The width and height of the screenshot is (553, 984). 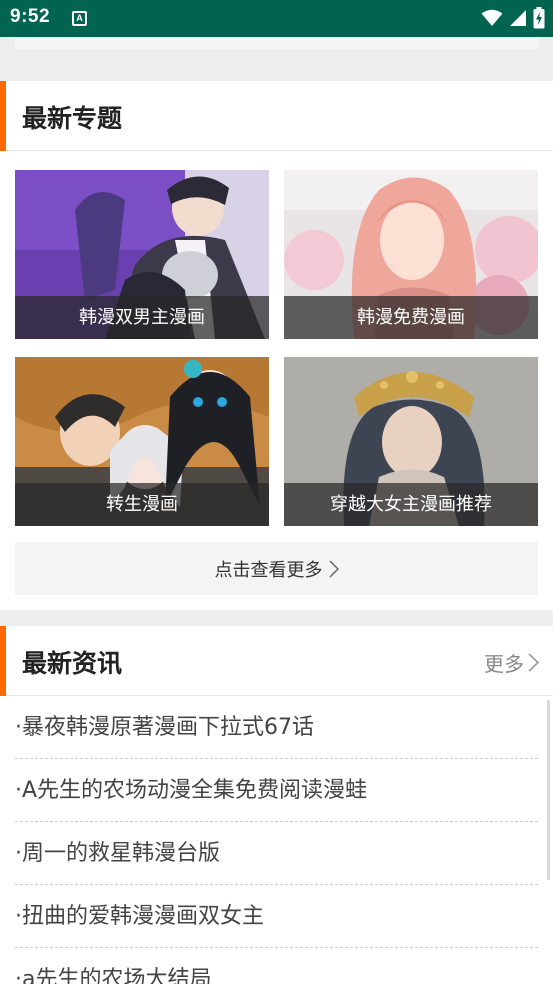 What do you see at coordinates (276, 43) in the screenshot?
I see `previous-card-remnant` at bounding box center [276, 43].